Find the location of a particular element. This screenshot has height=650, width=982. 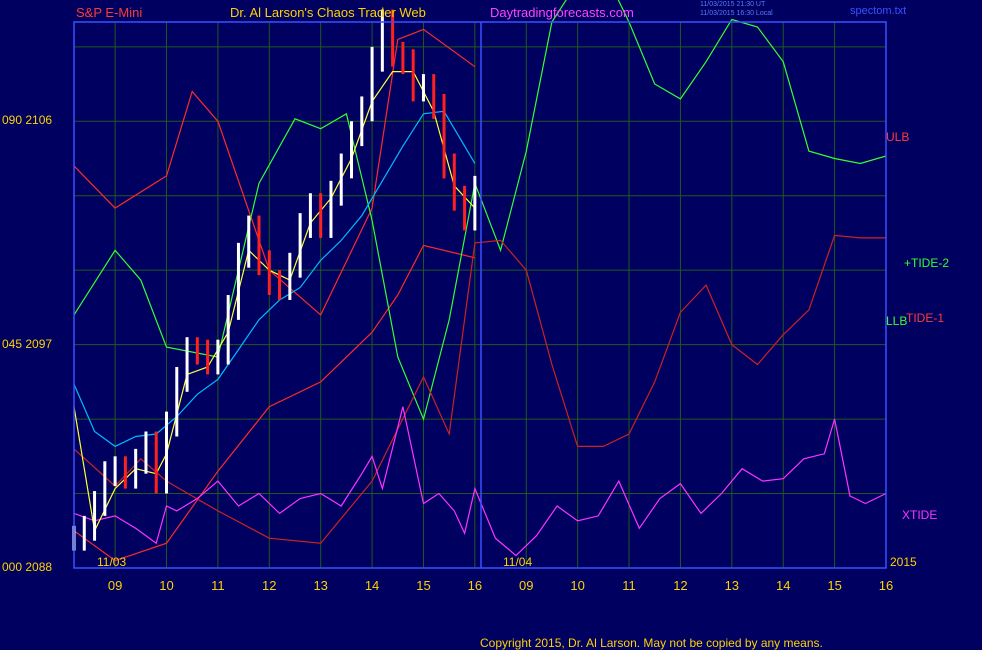

y-tick-label: 000 2088 is located at coordinates (27, 567).